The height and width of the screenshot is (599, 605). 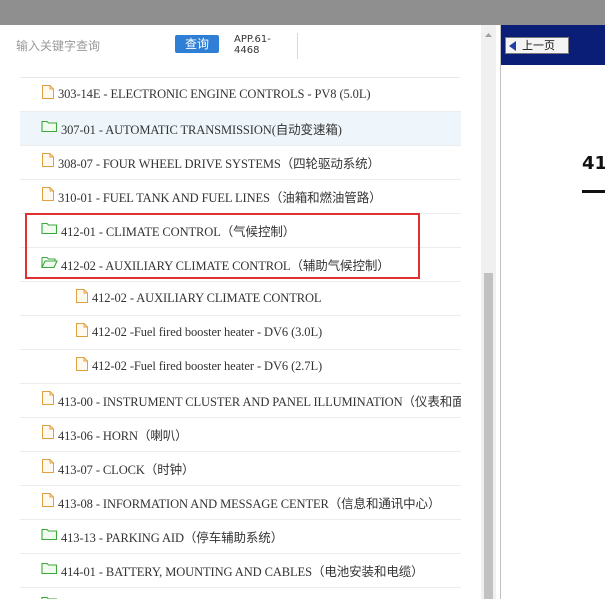 What do you see at coordinates (126, 470) in the screenshot?
I see `tree-item-label: 413-07 - CLOCK（时钟）` at bounding box center [126, 470].